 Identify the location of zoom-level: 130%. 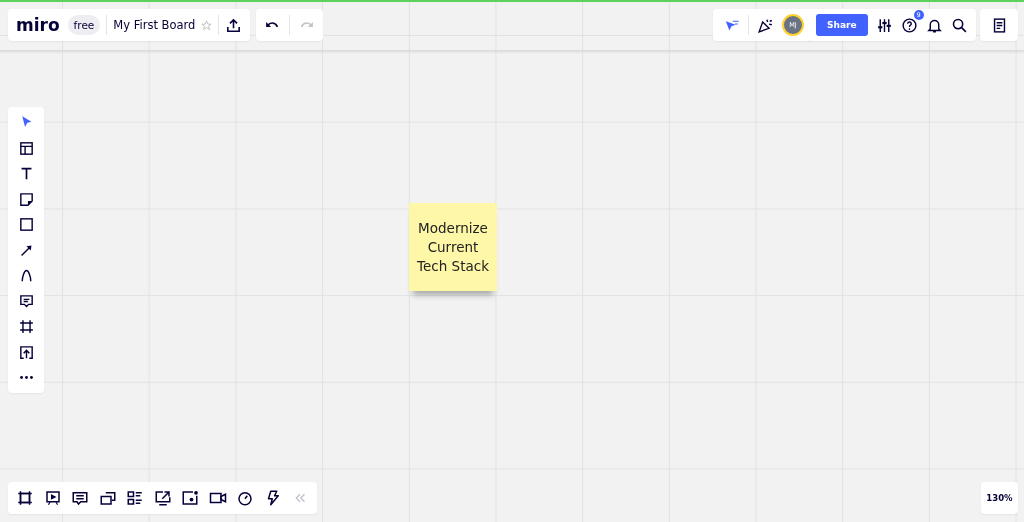
(999, 498).